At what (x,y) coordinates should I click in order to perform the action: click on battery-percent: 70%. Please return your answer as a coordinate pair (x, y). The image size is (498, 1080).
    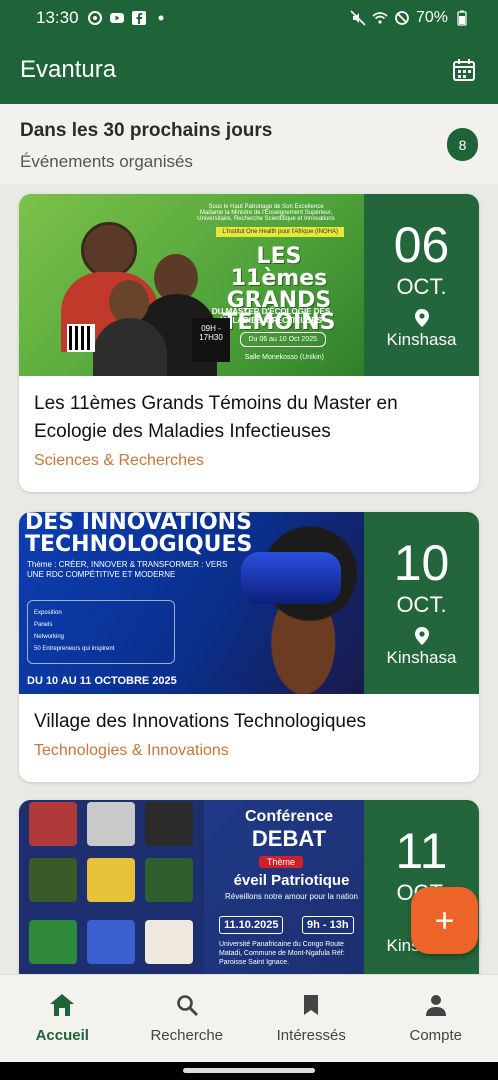
    Looking at the image, I should click on (431, 17).